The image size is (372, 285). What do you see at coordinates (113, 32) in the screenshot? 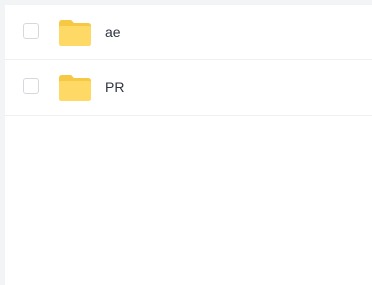
I see `file-name: ae` at bounding box center [113, 32].